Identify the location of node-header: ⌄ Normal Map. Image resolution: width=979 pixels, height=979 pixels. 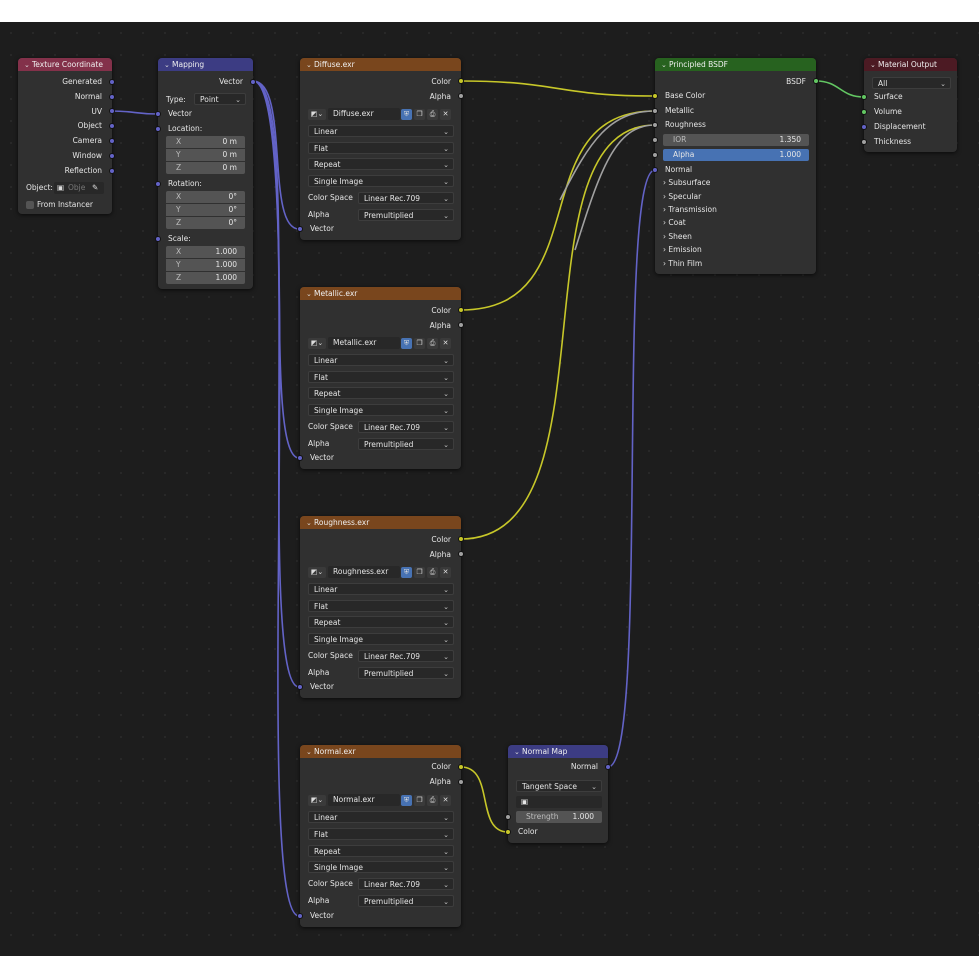
(558, 751).